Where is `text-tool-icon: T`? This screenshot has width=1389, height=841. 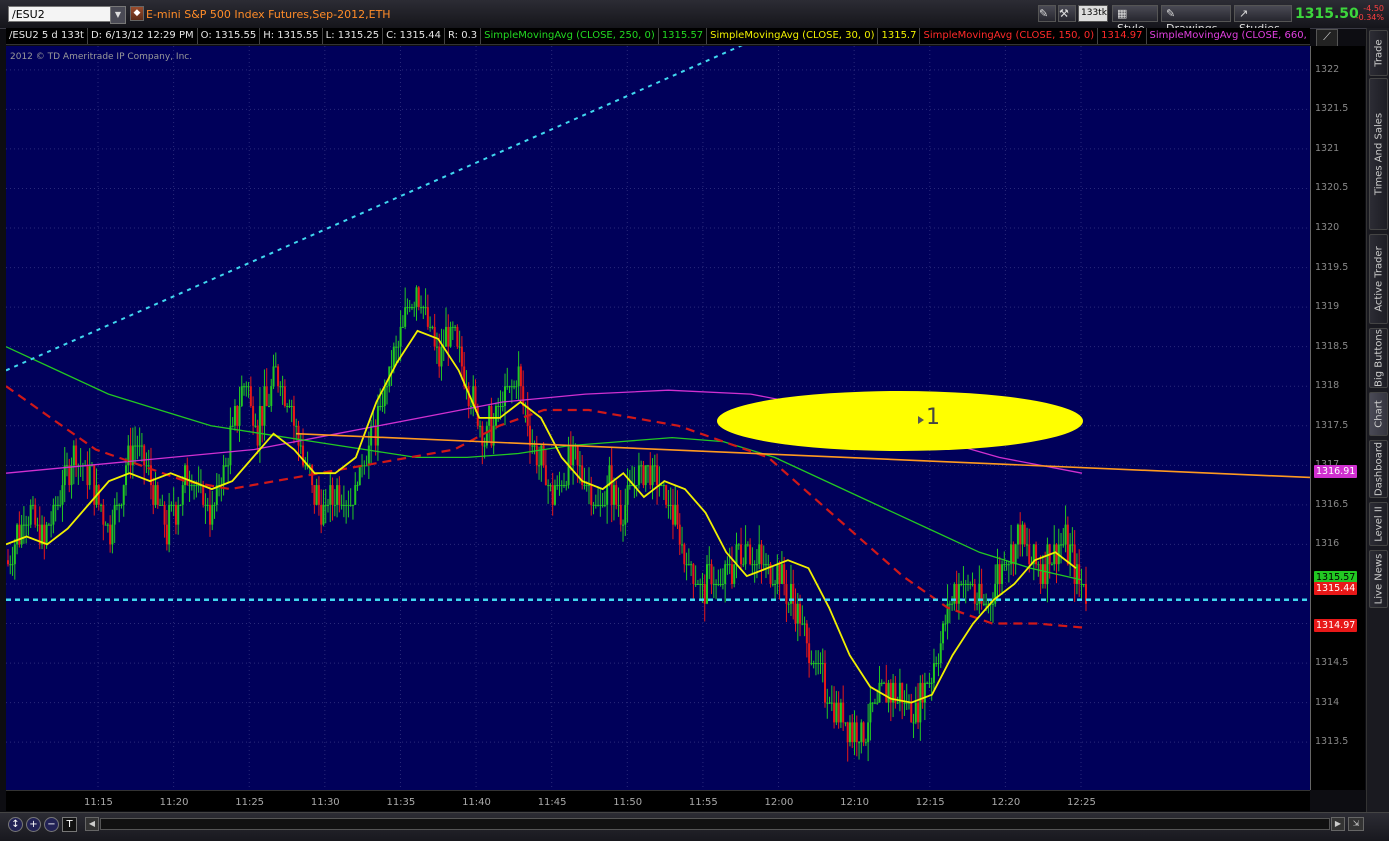 text-tool-icon: T is located at coordinates (69, 824).